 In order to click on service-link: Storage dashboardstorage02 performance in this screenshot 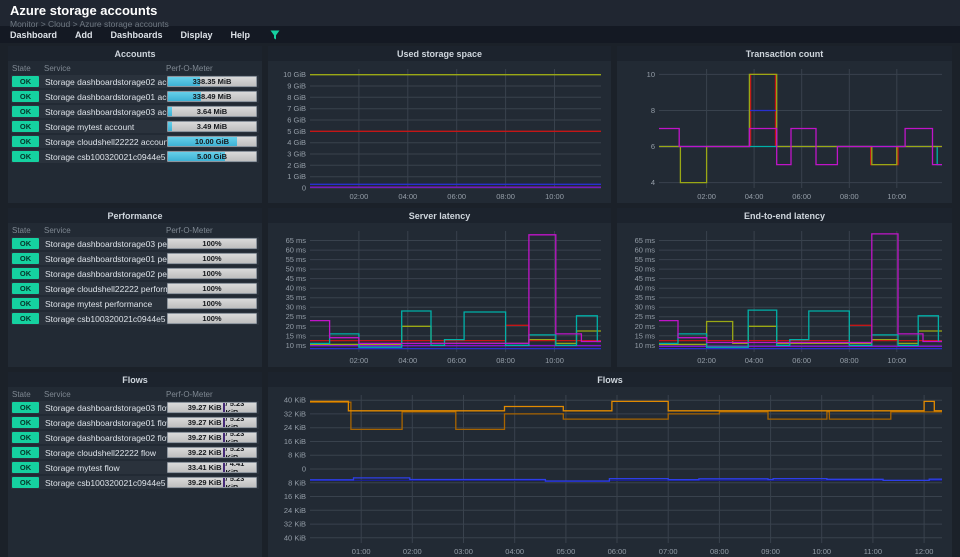, I will do `click(103, 274)`.